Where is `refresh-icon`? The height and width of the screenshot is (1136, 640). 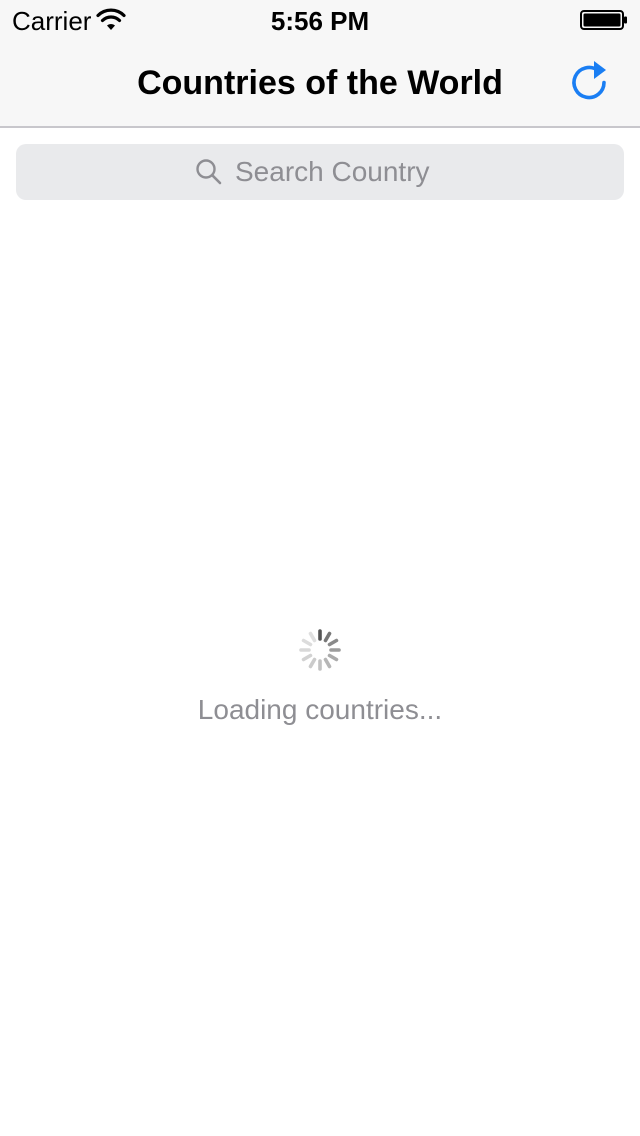 refresh-icon is located at coordinates (590, 82).